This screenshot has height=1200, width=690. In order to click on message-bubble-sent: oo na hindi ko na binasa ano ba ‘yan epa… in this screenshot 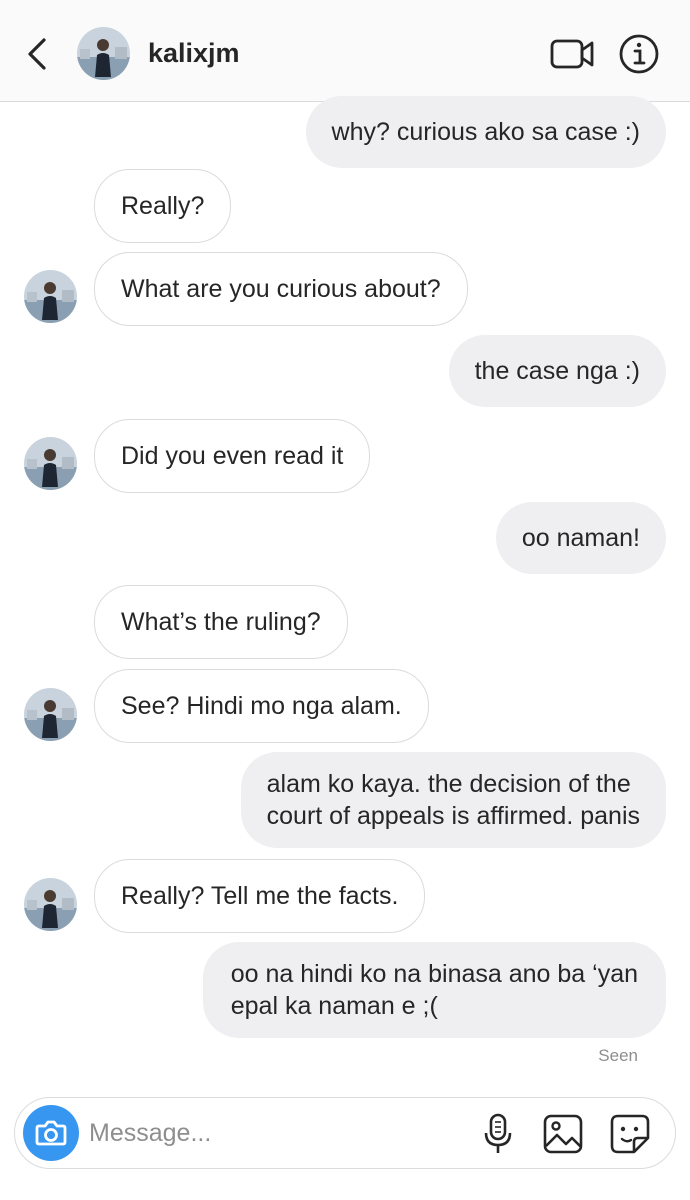, I will do `click(434, 990)`.